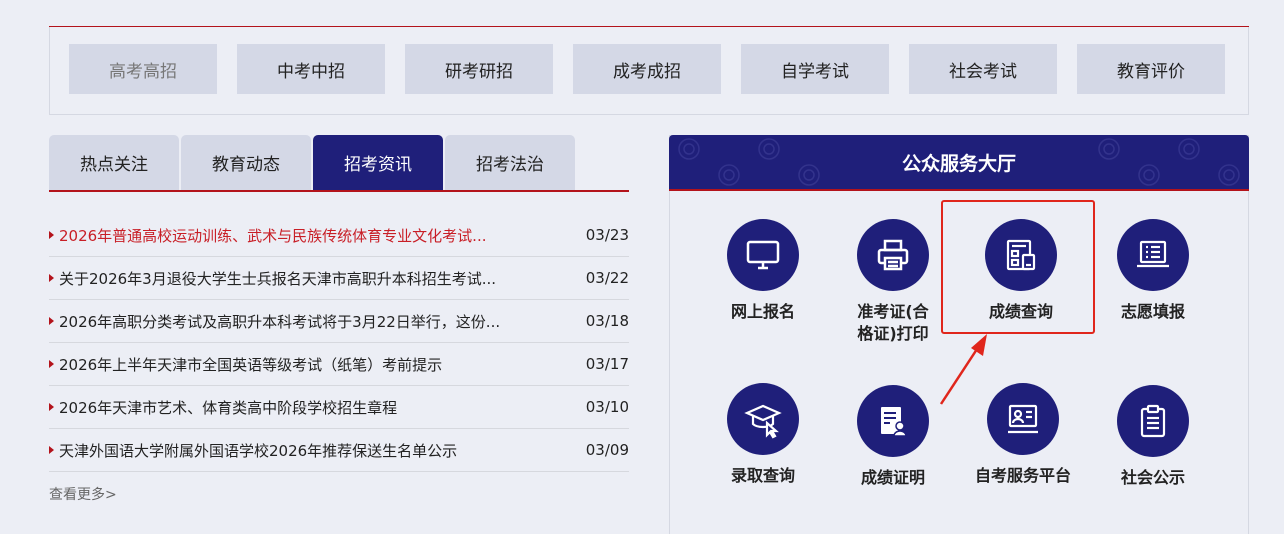  Describe the element at coordinates (815, 69) in the screenshot. I see `category-zixue-button: 自学考试` at that location.